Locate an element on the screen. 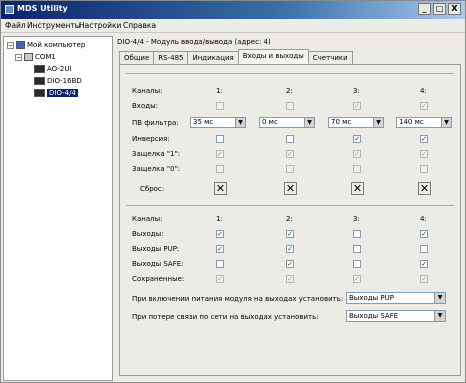 This screenshot has width=466, height=383. power-on-select: Выходы PUP ▼ is located at coordinates (396, 298).